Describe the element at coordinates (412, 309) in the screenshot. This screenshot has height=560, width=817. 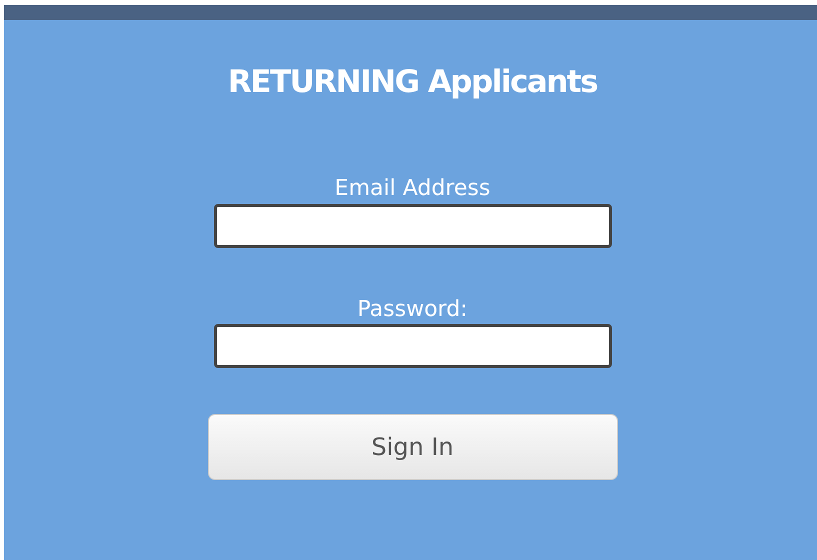
I see `field-label: Password:` at that location.